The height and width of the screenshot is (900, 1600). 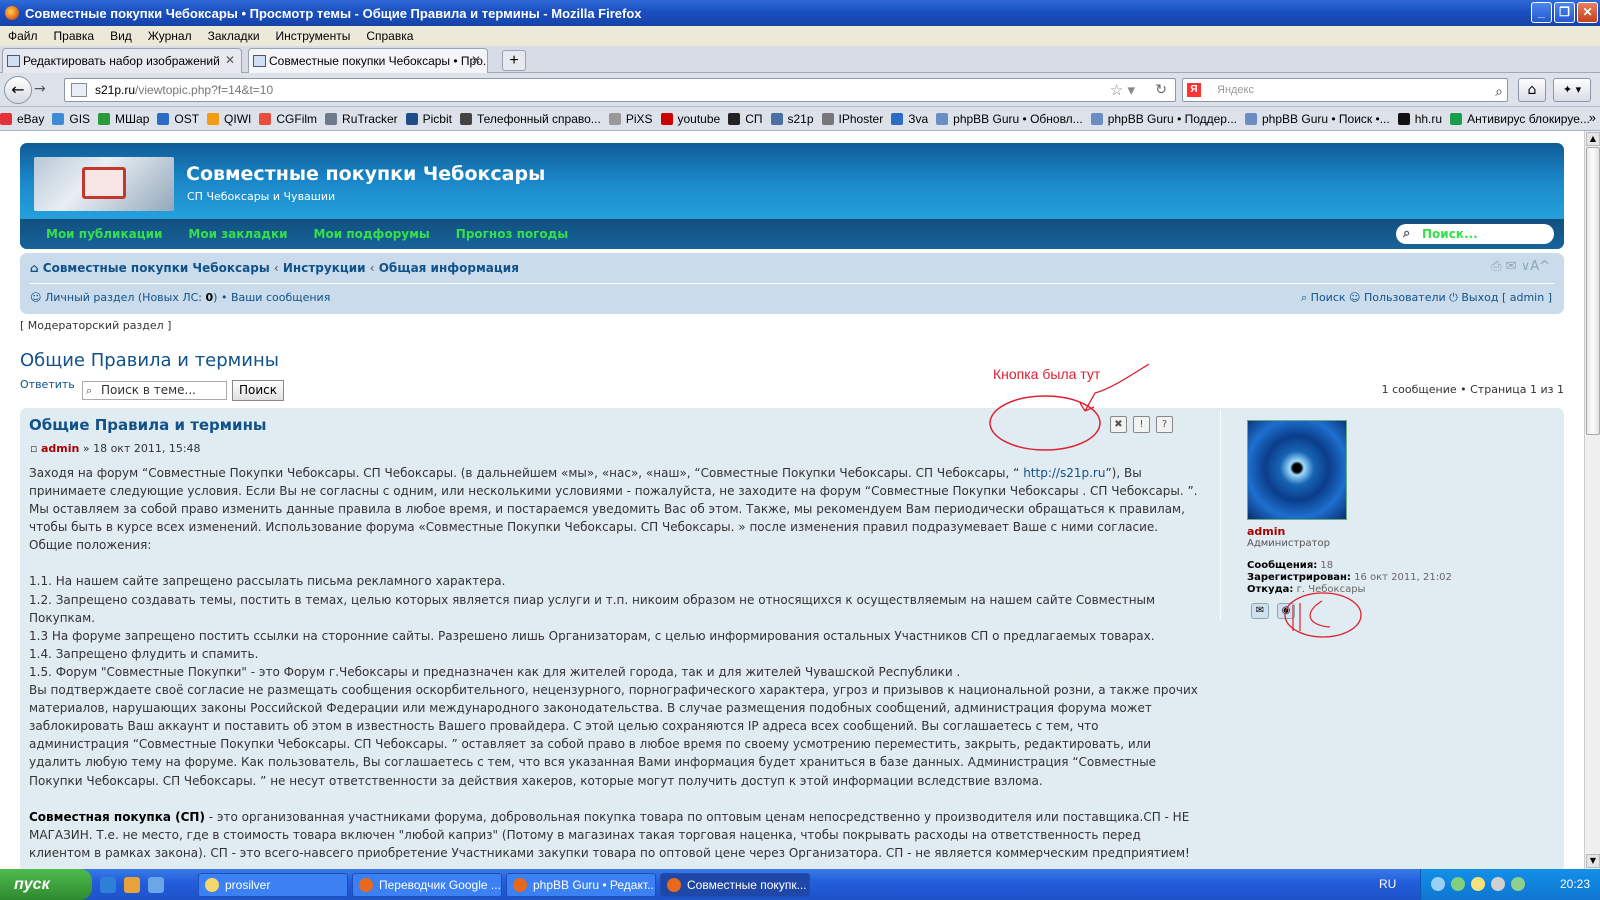 I want to click on bookmark-item: CGFilm, so click(x=288, y=119).